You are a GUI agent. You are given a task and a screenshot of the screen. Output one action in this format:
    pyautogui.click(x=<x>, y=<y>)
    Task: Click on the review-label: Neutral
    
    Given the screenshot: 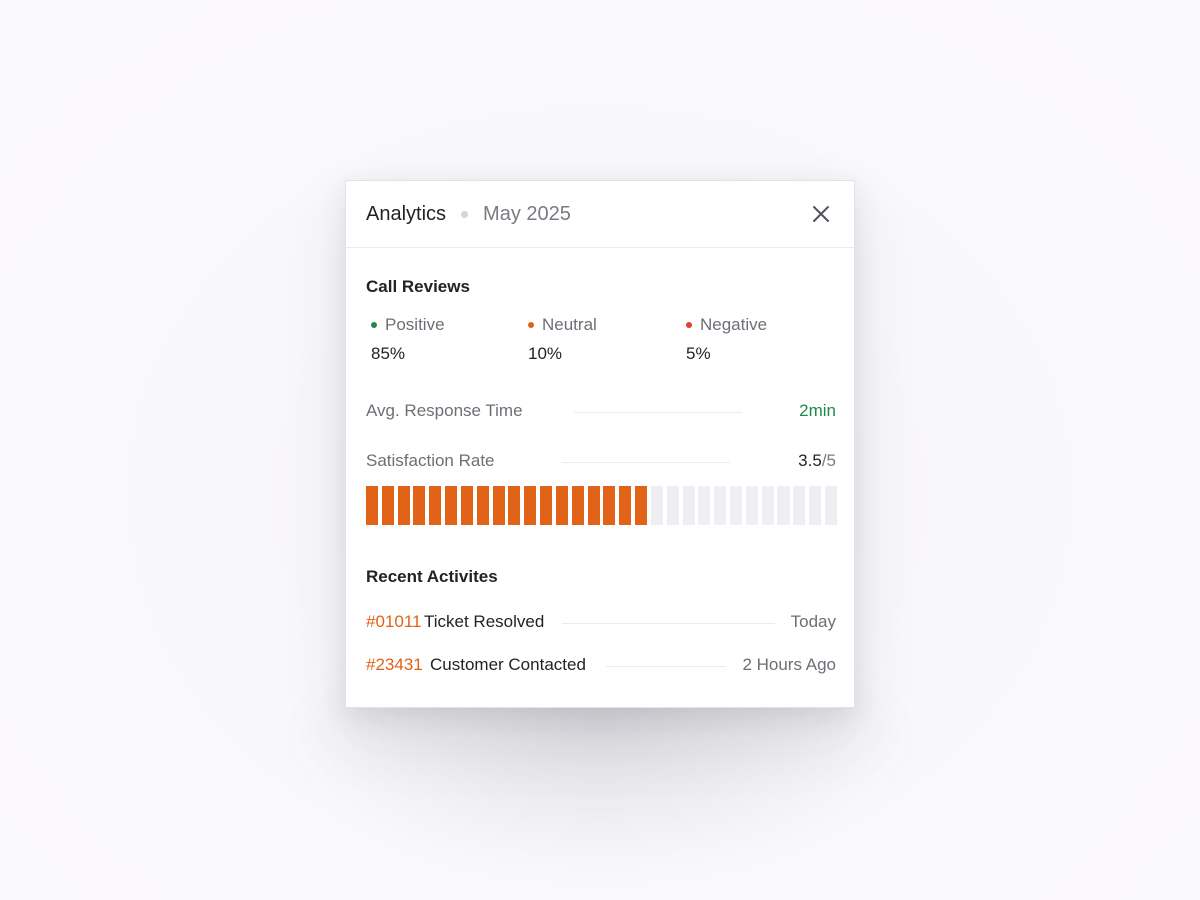 What is the action you would take?
    pyautogui.click(x=569, y=324)
    